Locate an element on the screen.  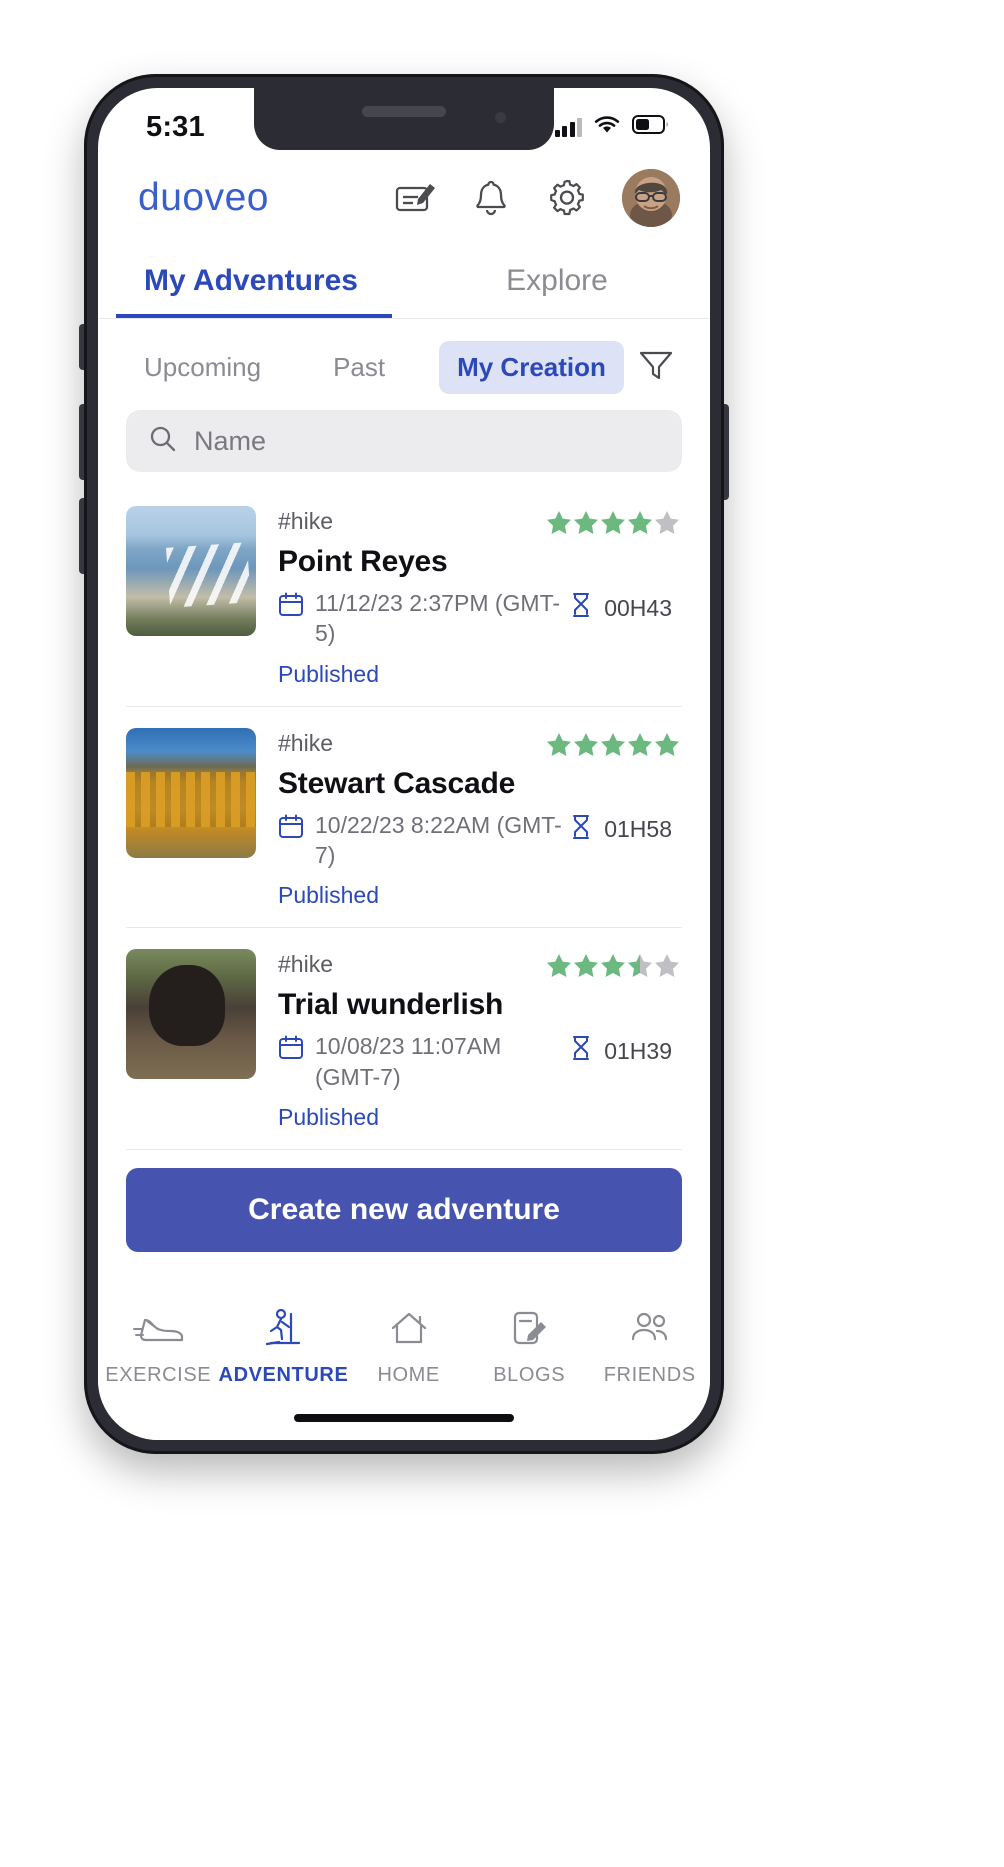
chip-my-creation: My Creation is located at coordinates (531, 367).